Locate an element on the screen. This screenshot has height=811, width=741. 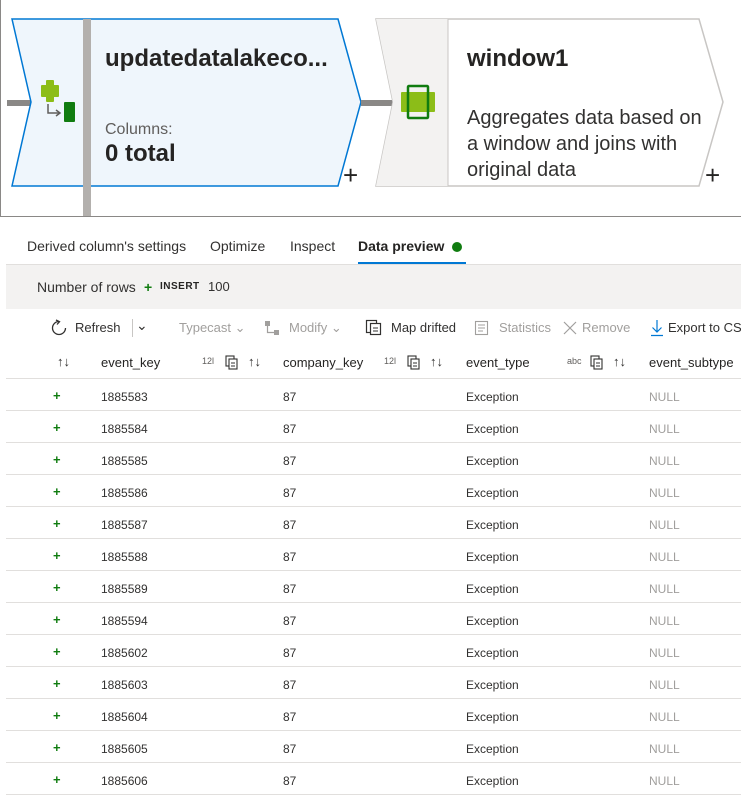
table-row: +1885584 87 Exception NULL is located at coordinates (373, 427).